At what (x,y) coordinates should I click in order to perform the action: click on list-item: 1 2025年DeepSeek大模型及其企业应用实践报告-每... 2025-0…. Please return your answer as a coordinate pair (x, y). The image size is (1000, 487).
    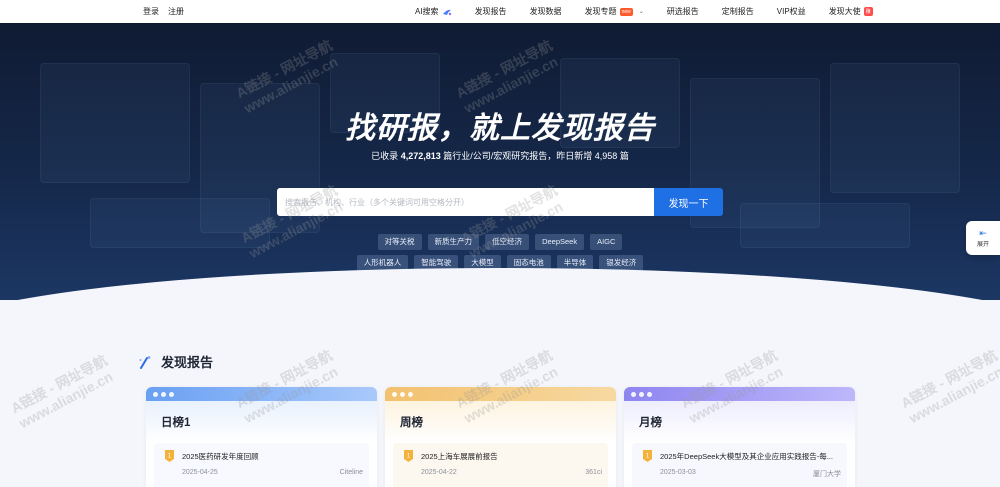
    Looking at the image, I should click on (739, 465).